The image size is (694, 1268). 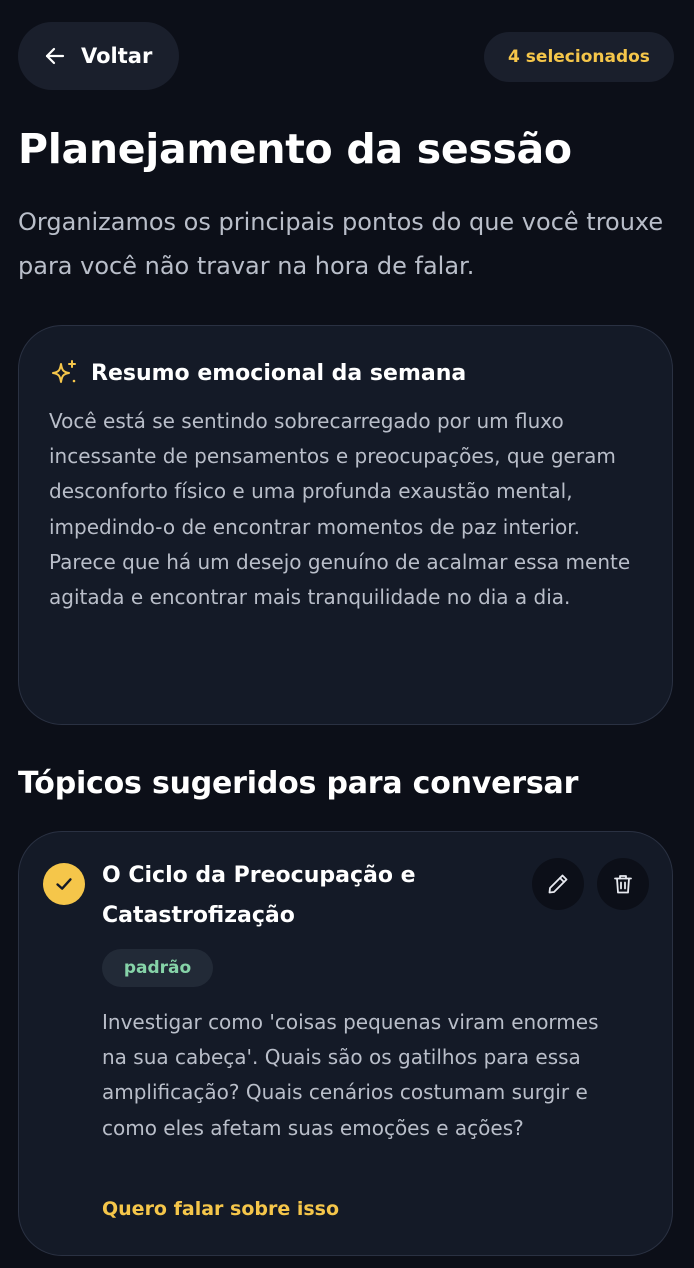 I want to click on back-button: Voltar, so click(x=98, y=56).